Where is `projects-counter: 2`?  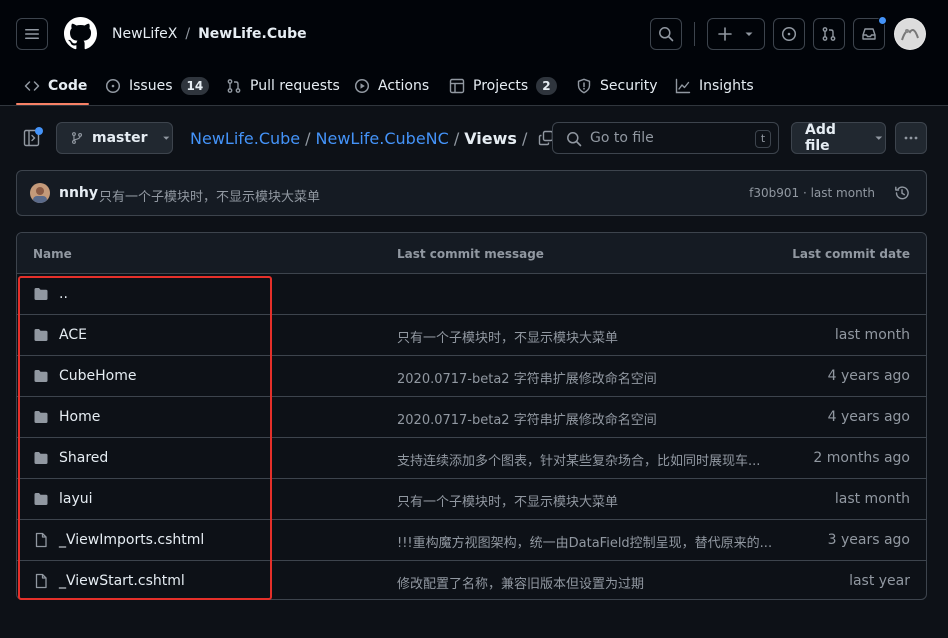
projects-counter: 2 is located at coordinates (546, 86).